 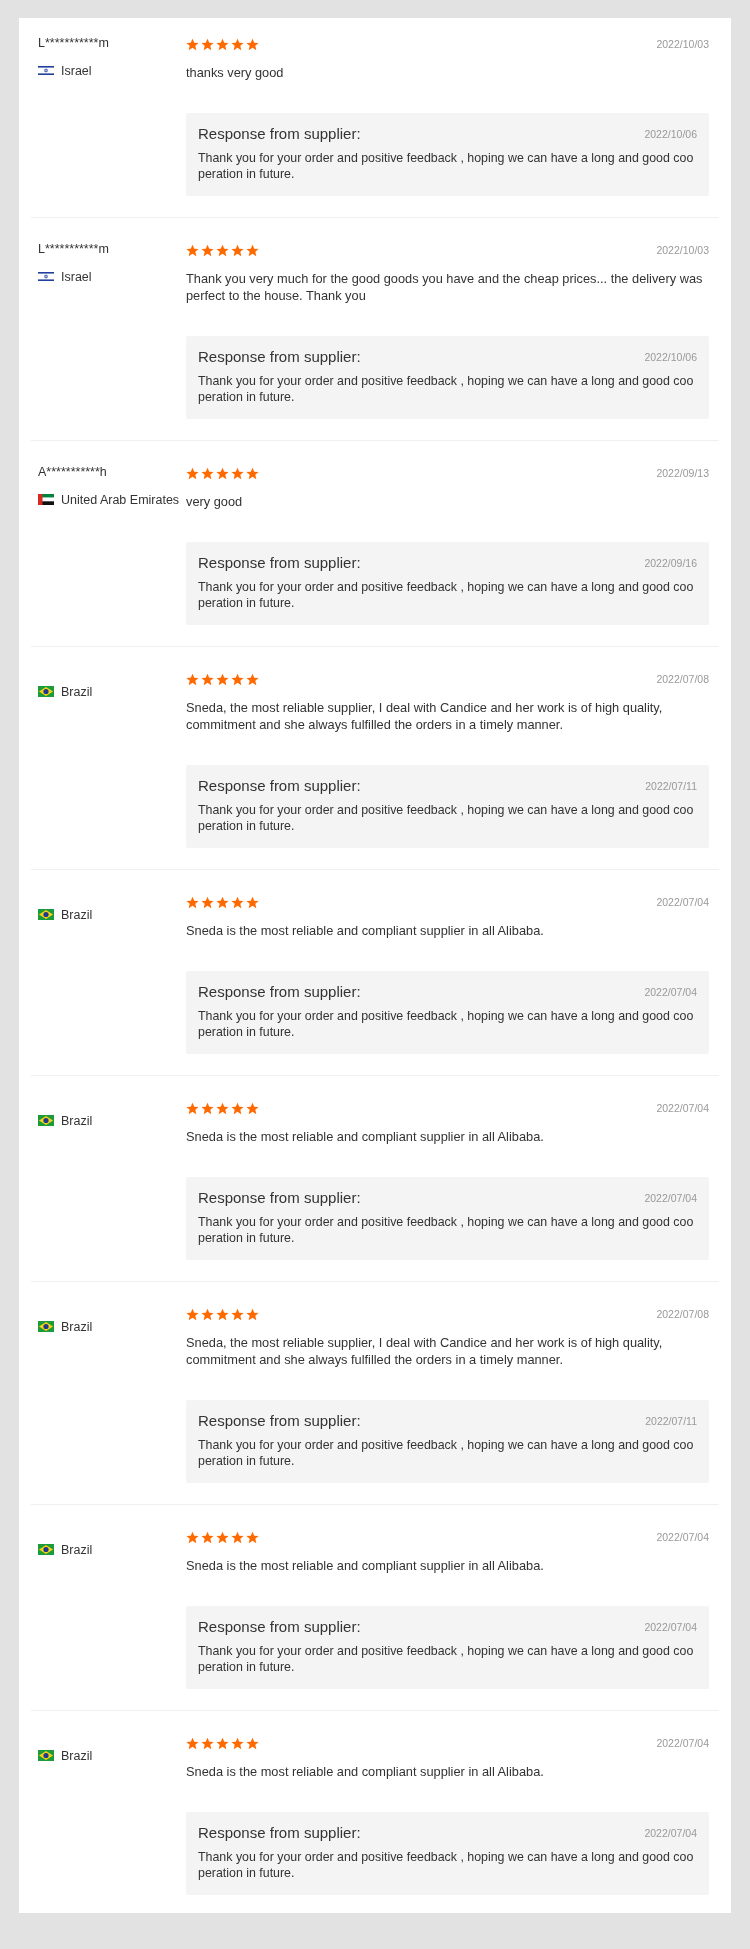 I want to click on review-comment: very good, so click(x=215, y=501).